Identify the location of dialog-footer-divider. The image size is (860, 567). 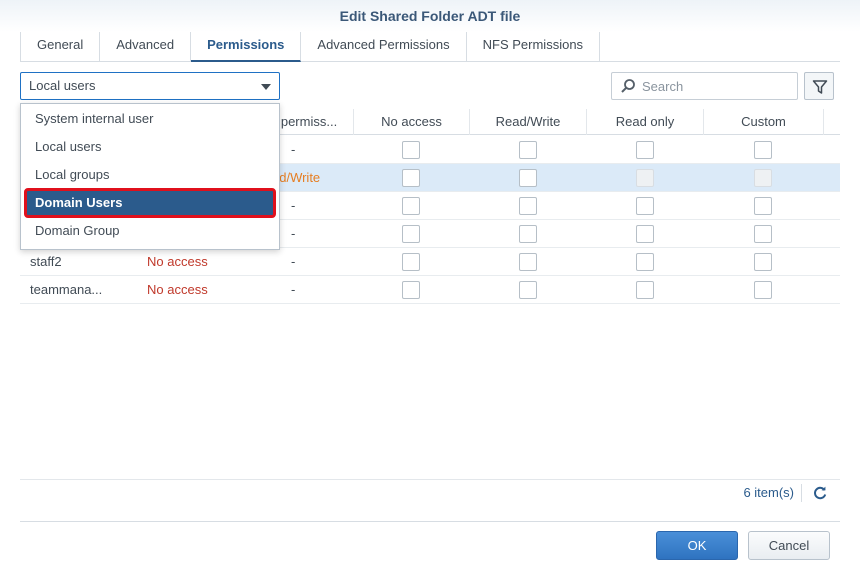
(430, 521).